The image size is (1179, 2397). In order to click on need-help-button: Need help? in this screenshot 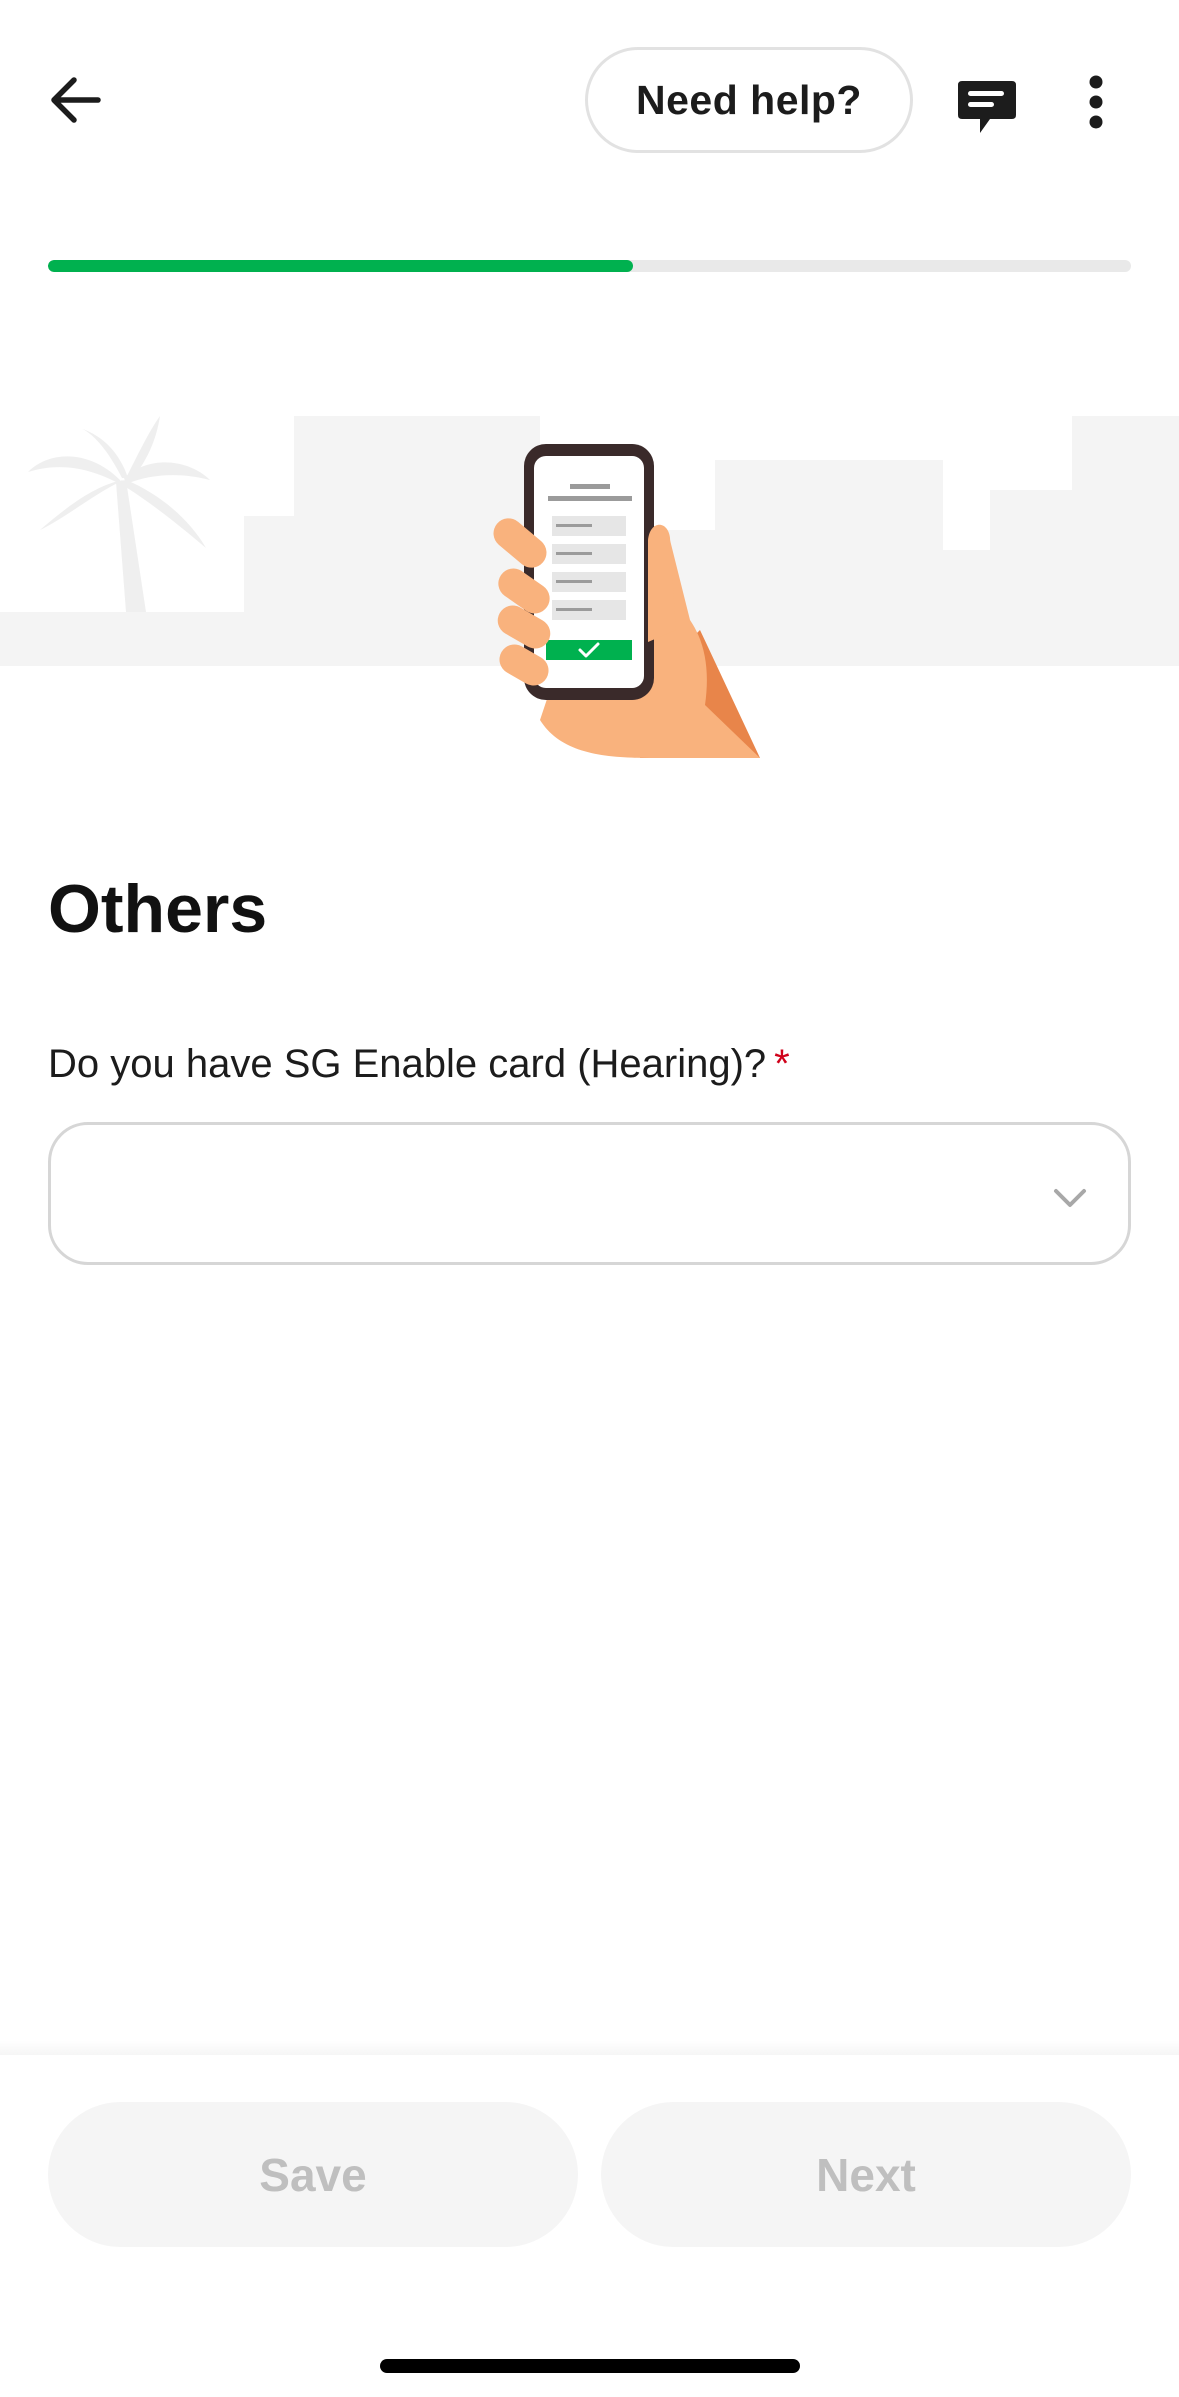, I will do `click(749, 100)`.